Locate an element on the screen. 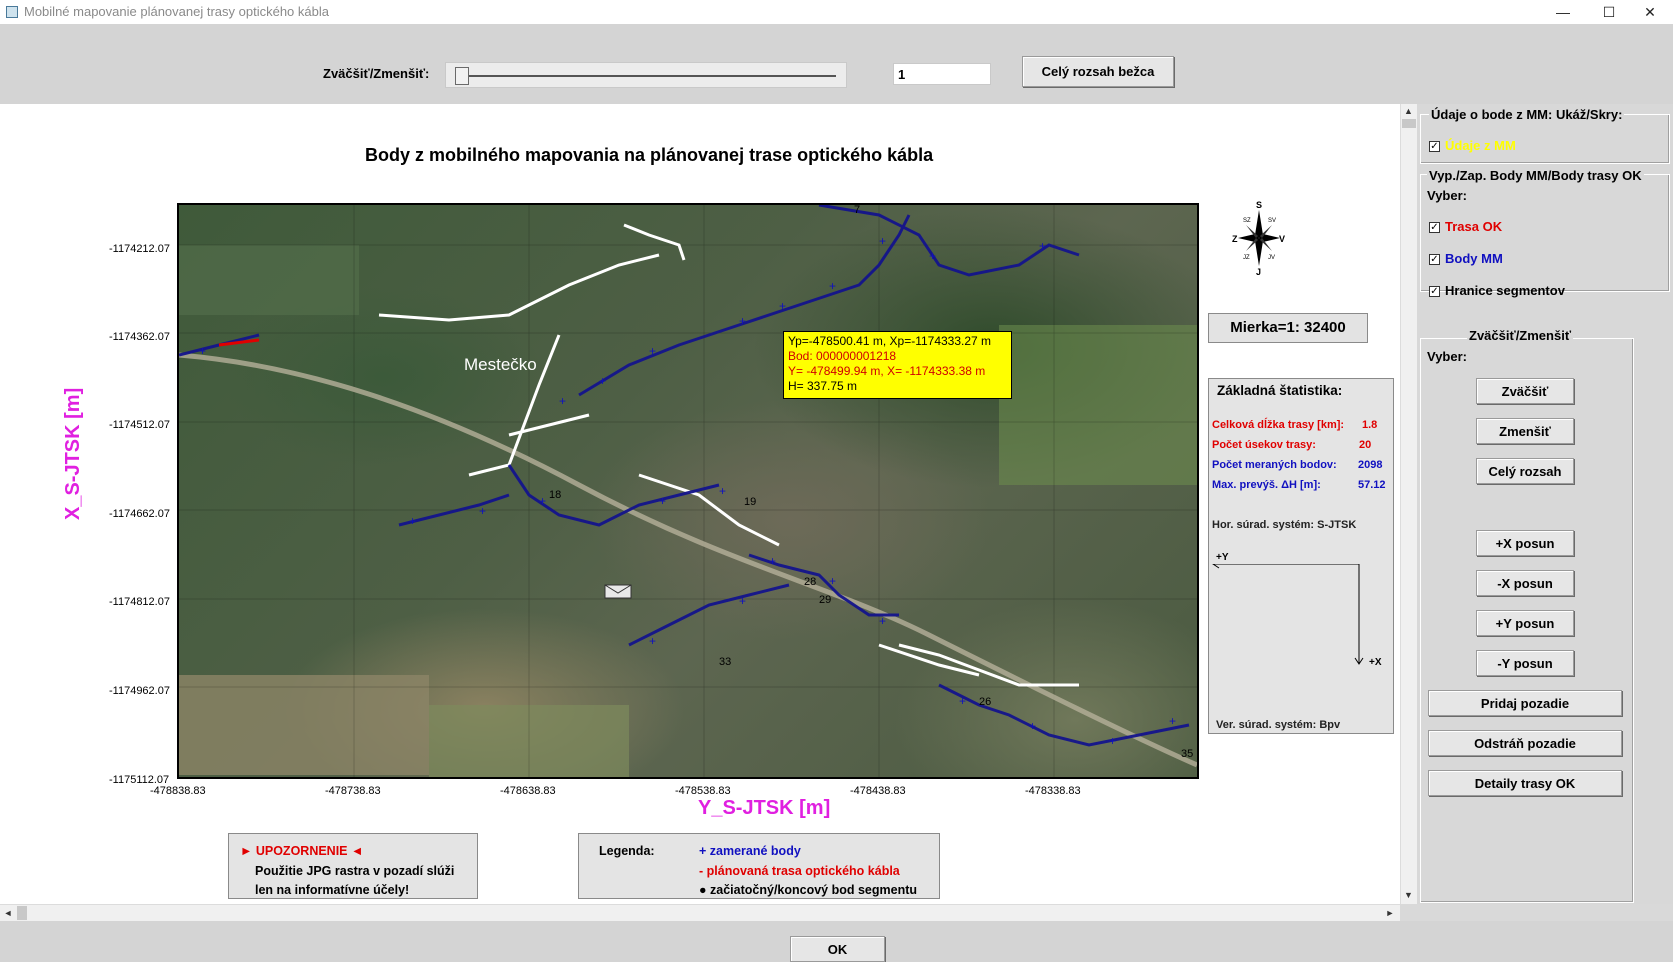 The height and width of the screenshot is (962, 1673). zoom-slider is located at coordinates (646, 75).